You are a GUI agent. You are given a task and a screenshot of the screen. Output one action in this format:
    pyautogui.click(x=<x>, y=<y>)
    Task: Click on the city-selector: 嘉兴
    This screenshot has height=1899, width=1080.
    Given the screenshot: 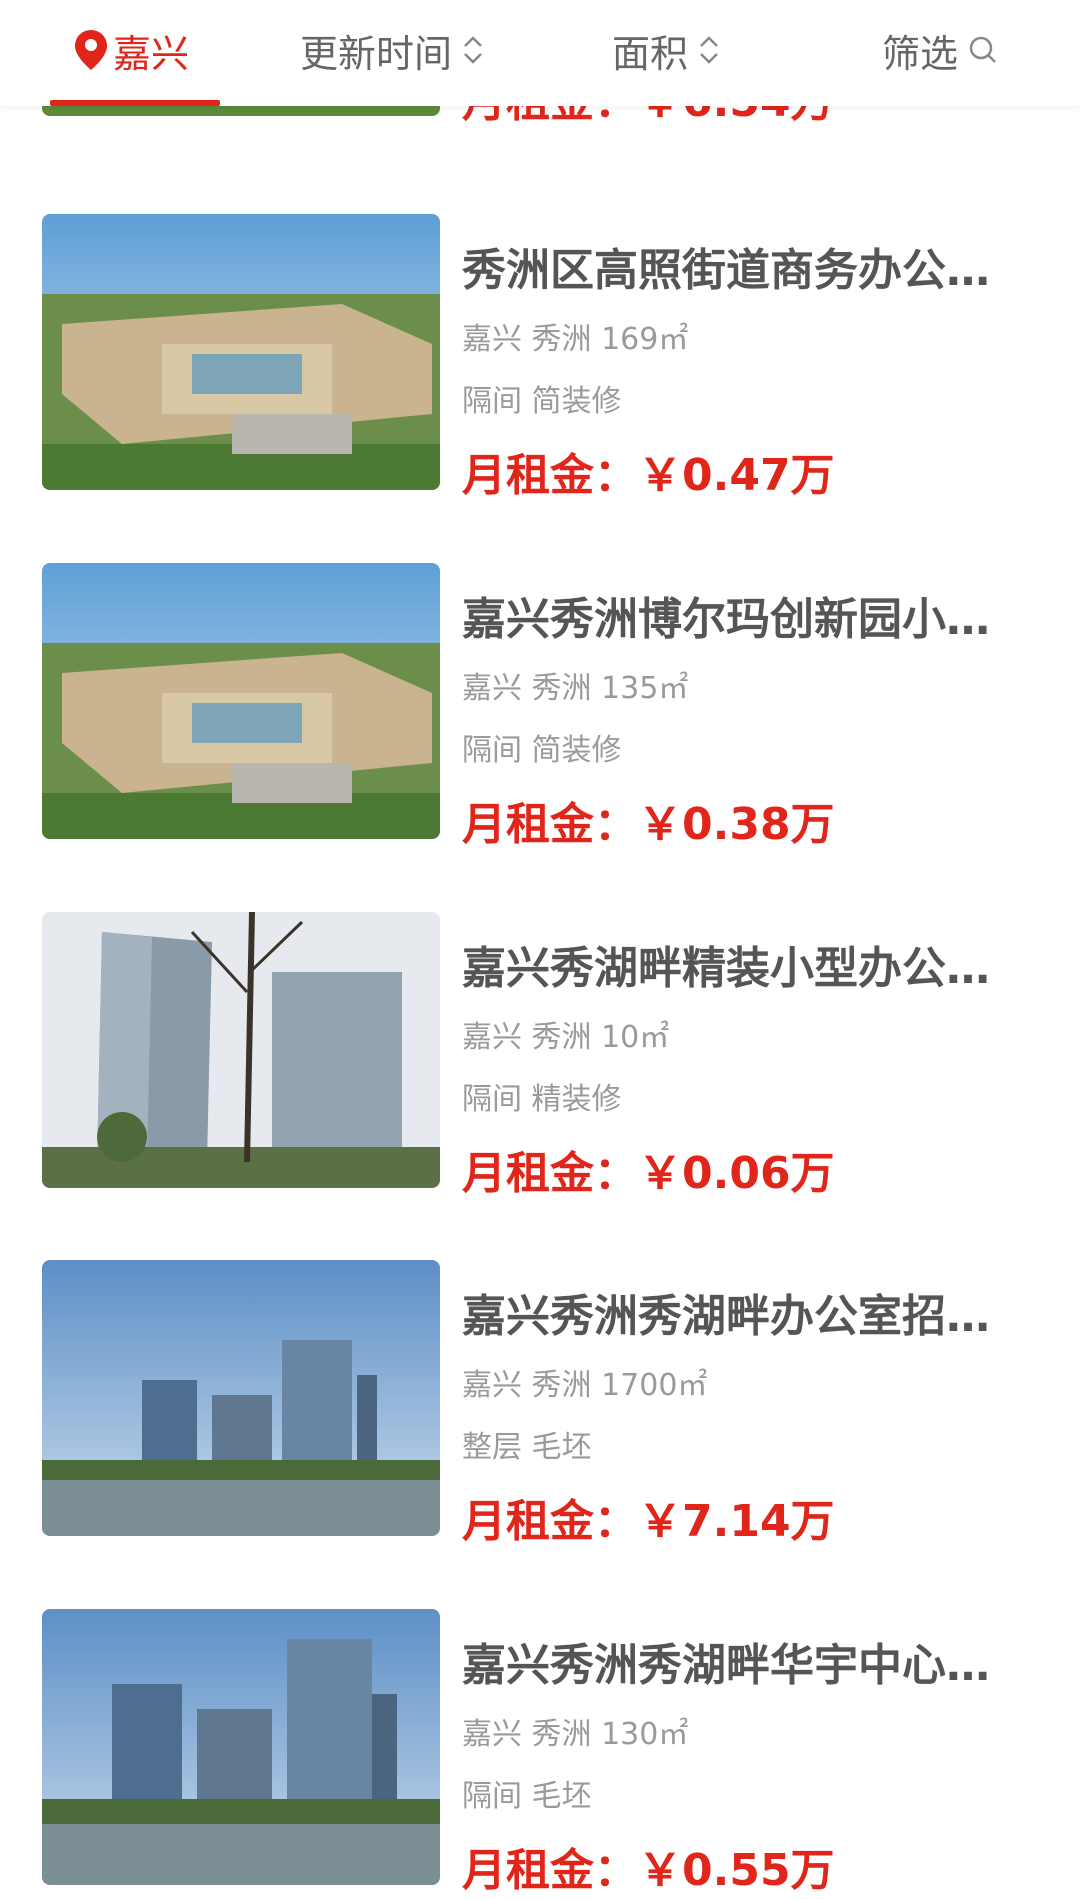 What is the action you would take?
    pyautogui.click(x=132, y=50)
    